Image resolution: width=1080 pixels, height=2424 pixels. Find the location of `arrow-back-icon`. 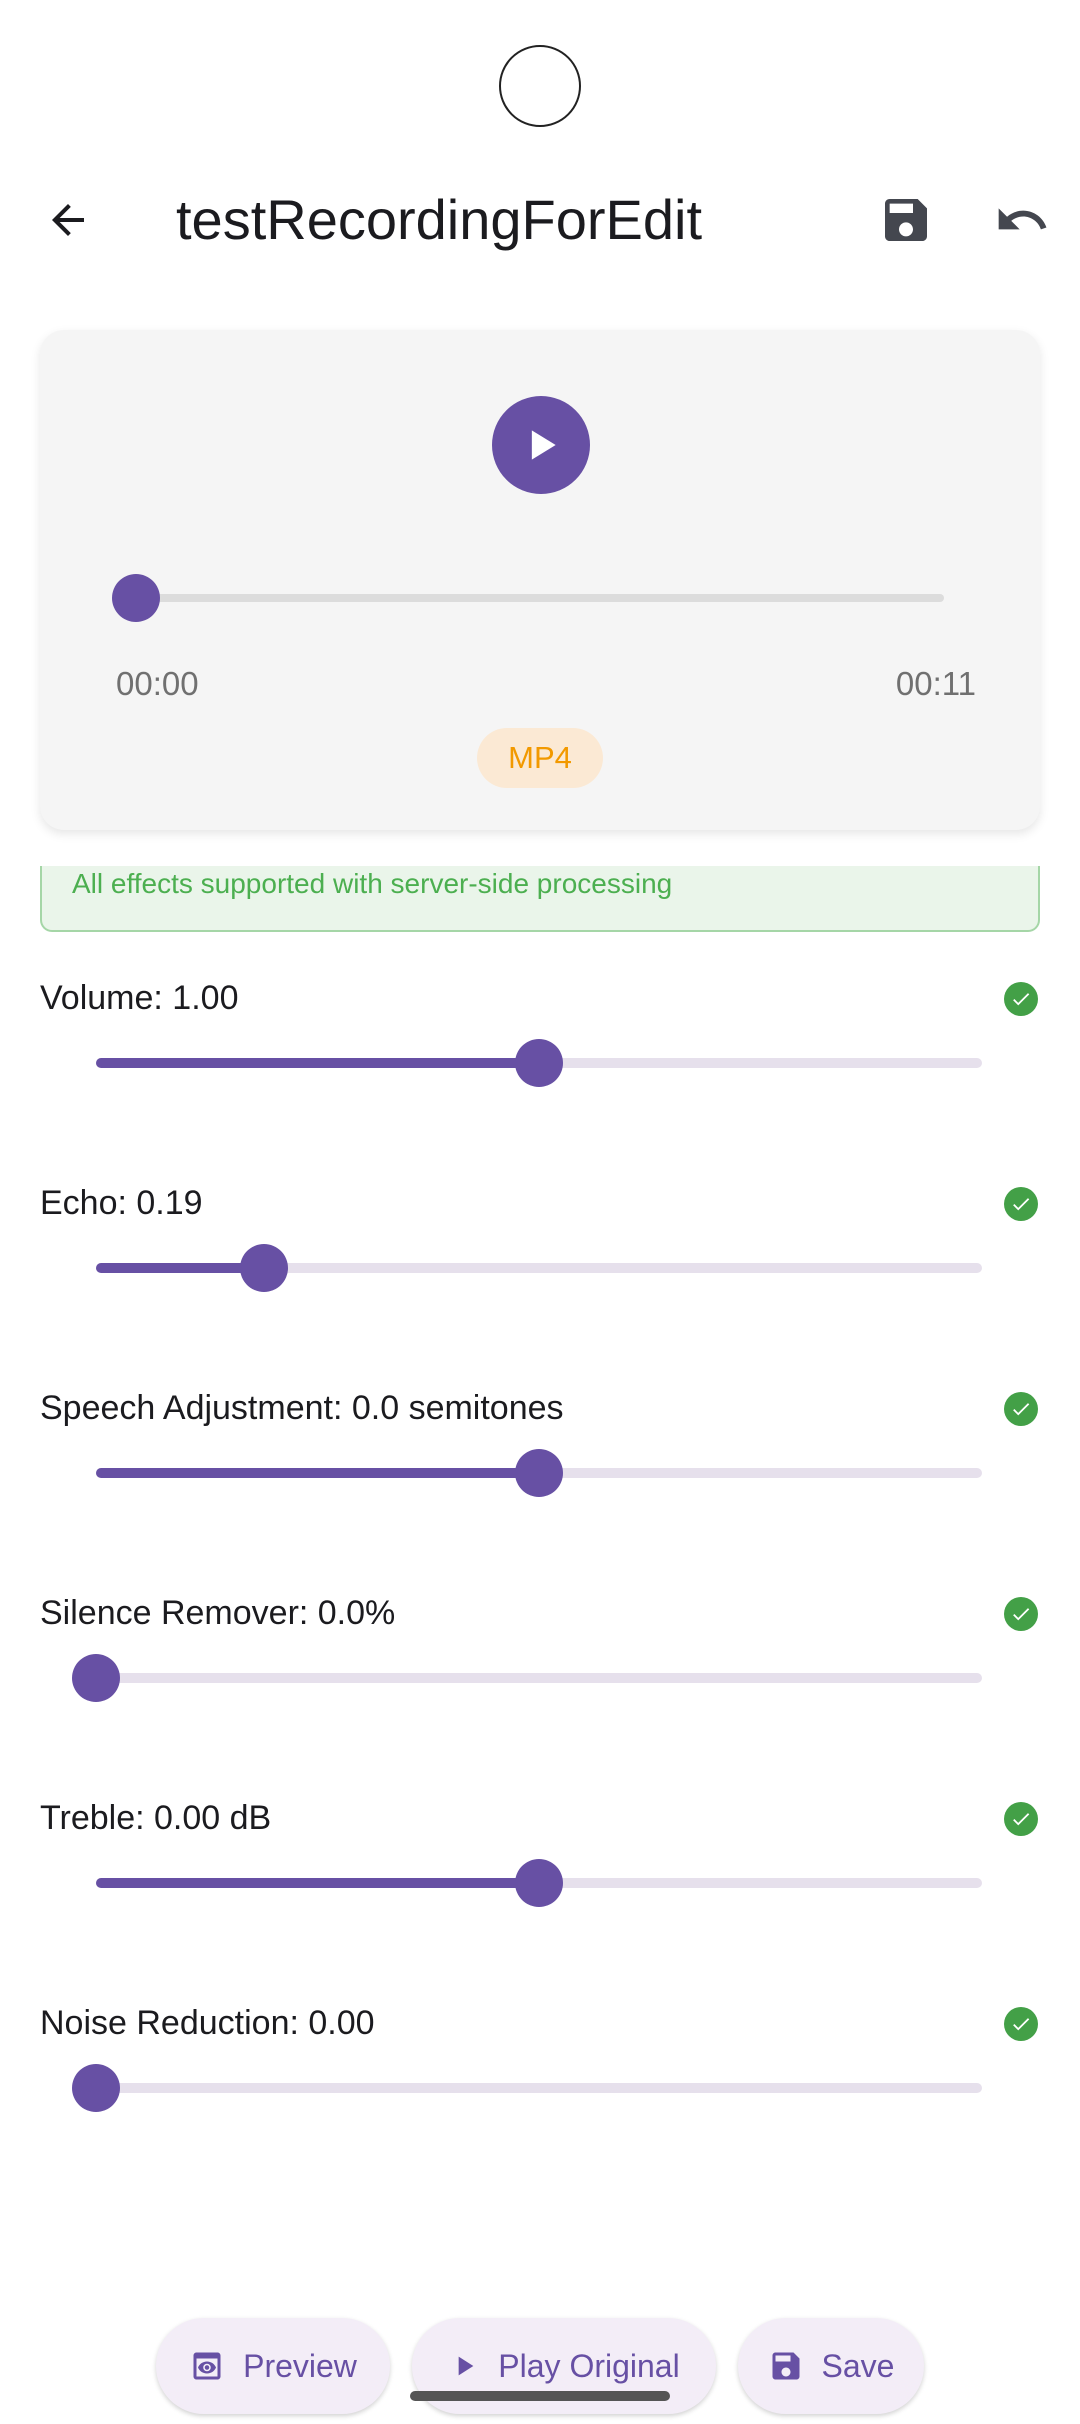

arrow-back-icon is located at coordinates (68, 220).